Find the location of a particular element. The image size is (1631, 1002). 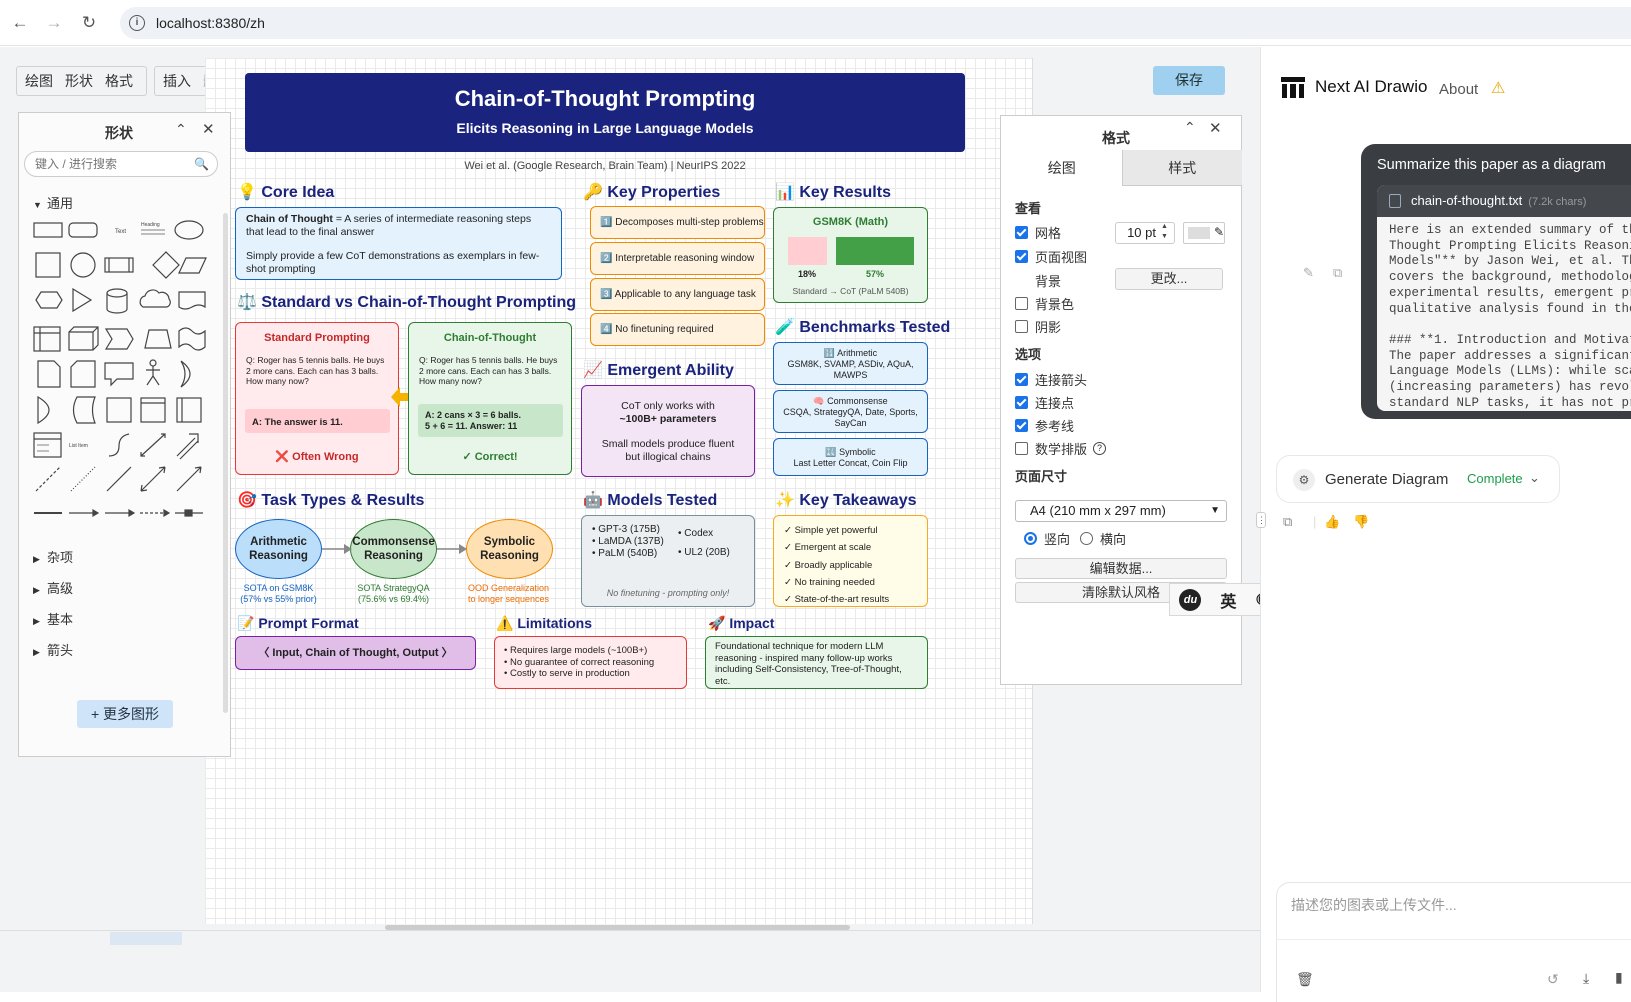

shape-list-item: List Item is located at coordinates (78, 446).